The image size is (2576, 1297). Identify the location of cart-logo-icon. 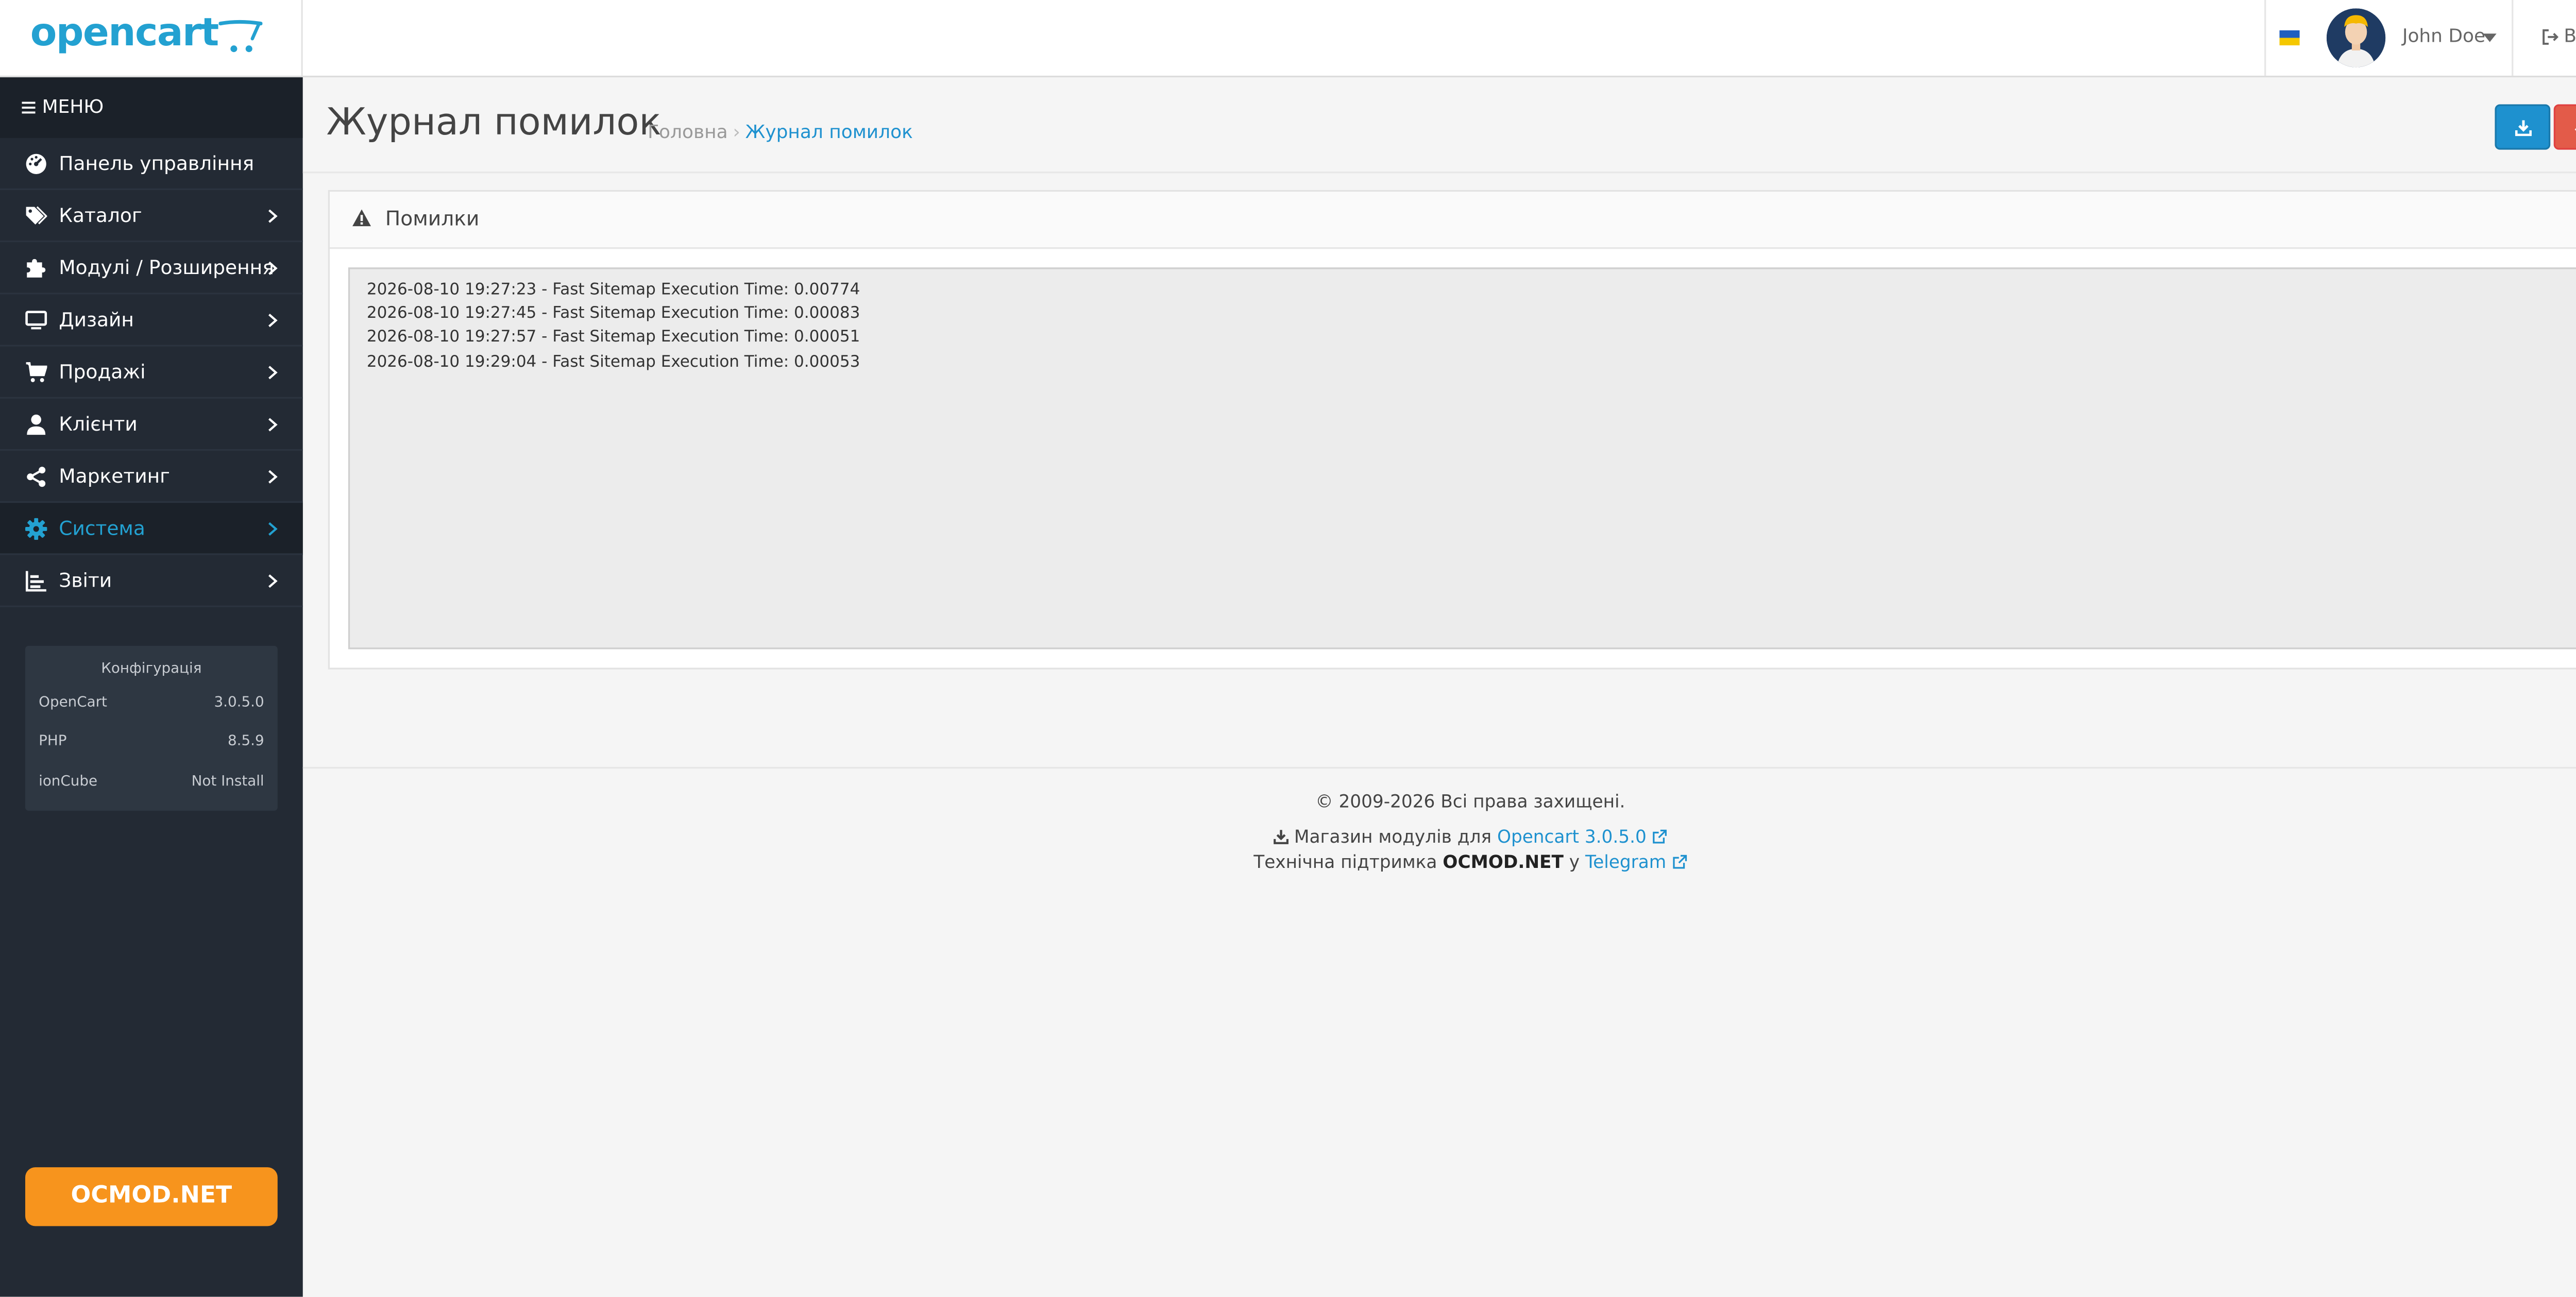
(240, 36).